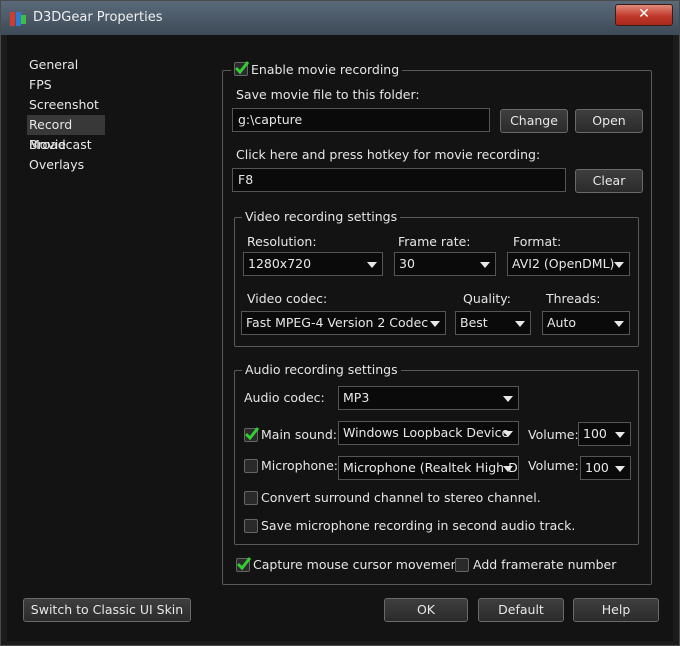 The height and width of the screenshot is (646, 680). Describe the element at coordinates (553, 434) in the screenshot. I see `main-volume-label: Volume:` at that location.